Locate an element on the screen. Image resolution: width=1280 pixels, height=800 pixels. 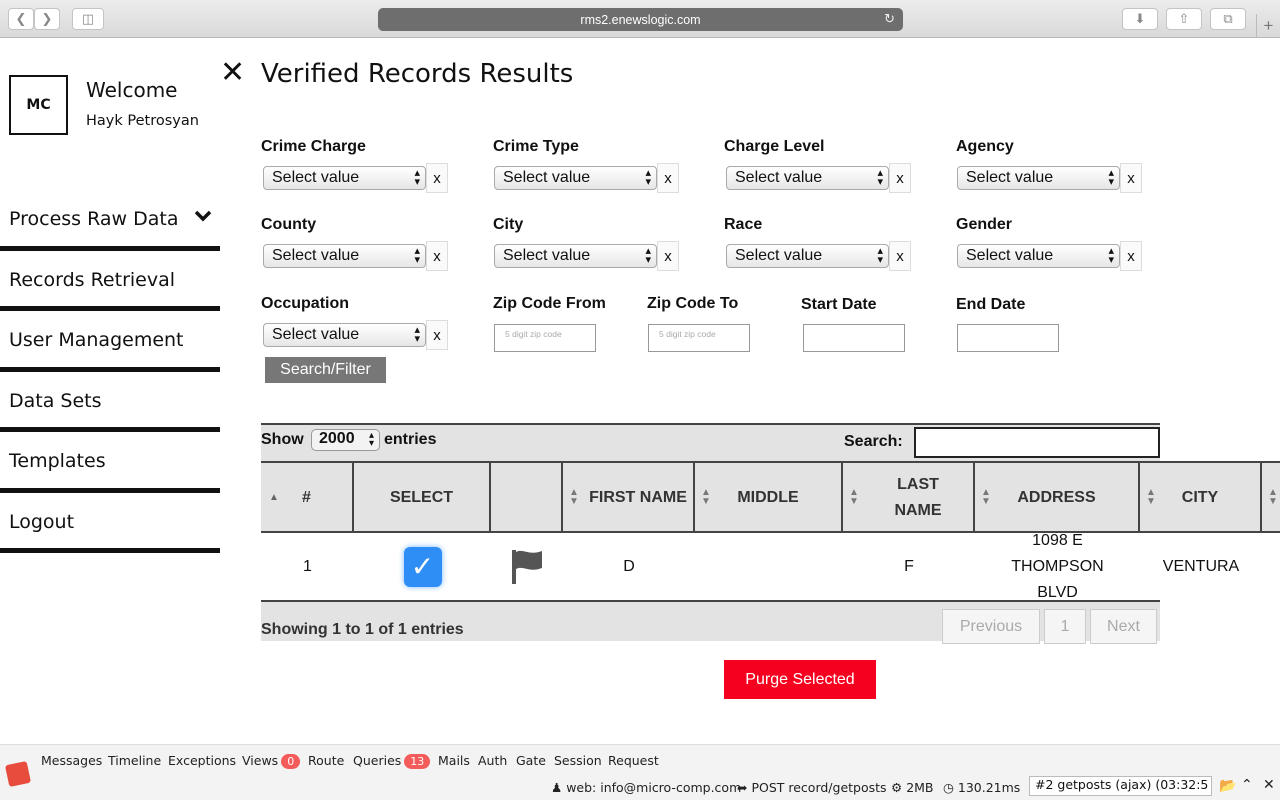
folder-icon: 📂 is located at coordinates (1227, 786).